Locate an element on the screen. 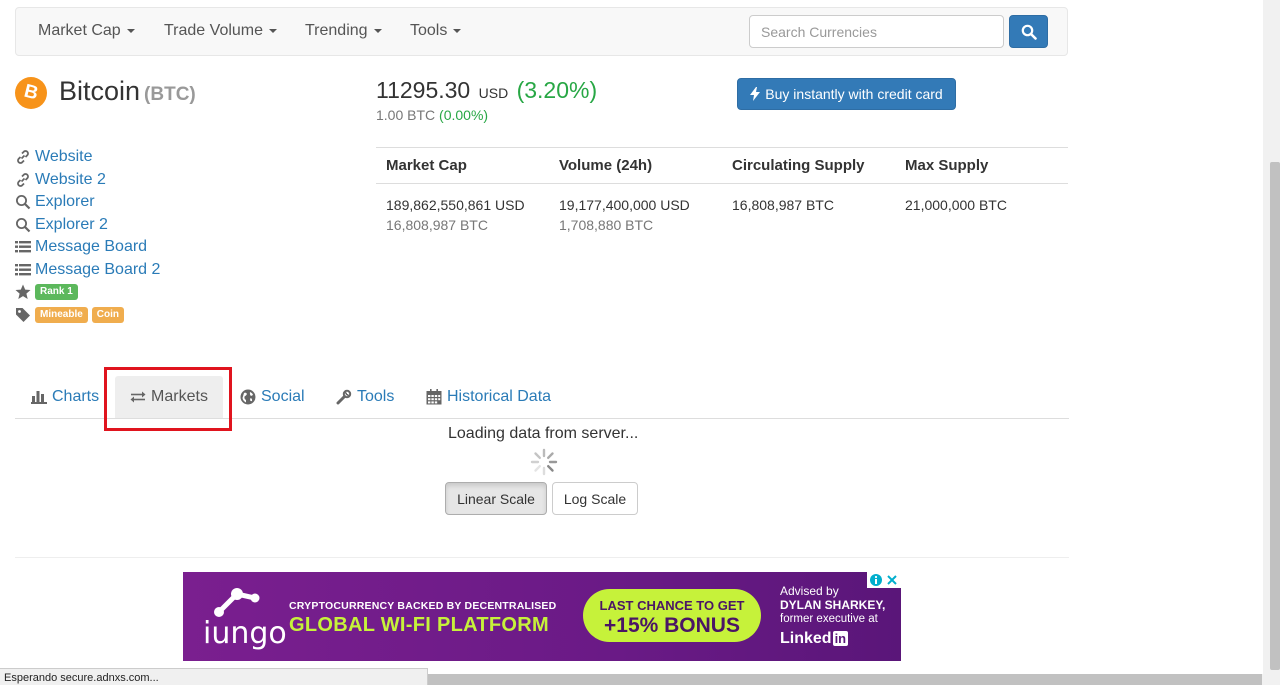 This screenshot has width=1280, height=685. header-circulating-supply: Circulating Supply is located at coordinates (808, 165).